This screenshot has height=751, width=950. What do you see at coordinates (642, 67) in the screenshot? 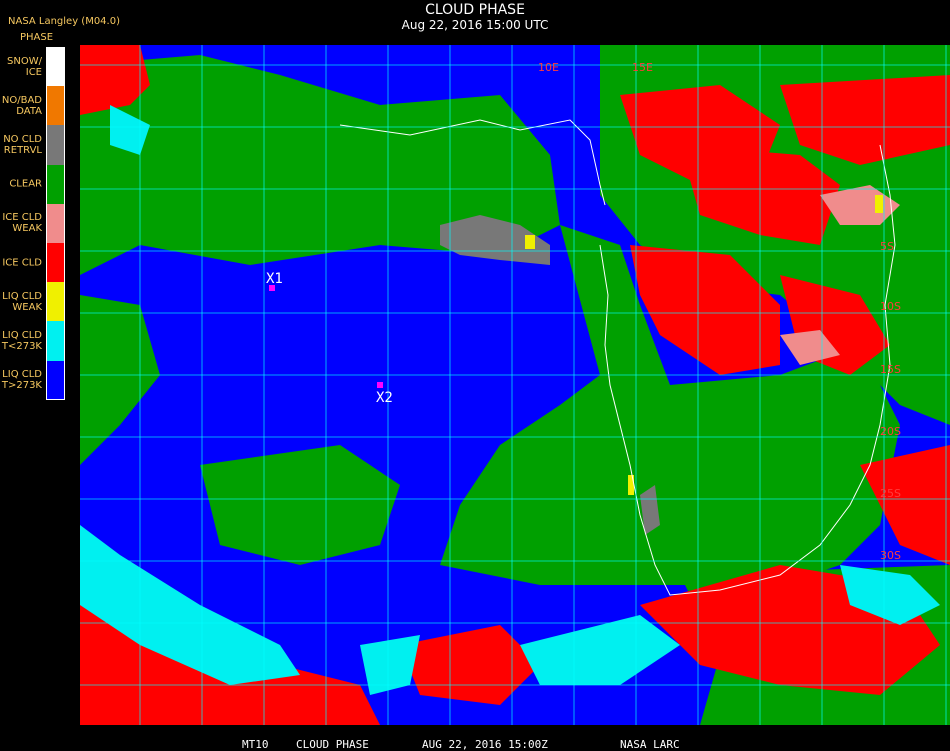
I see `longitude-label: 15E` at bounding box center [642, 67].